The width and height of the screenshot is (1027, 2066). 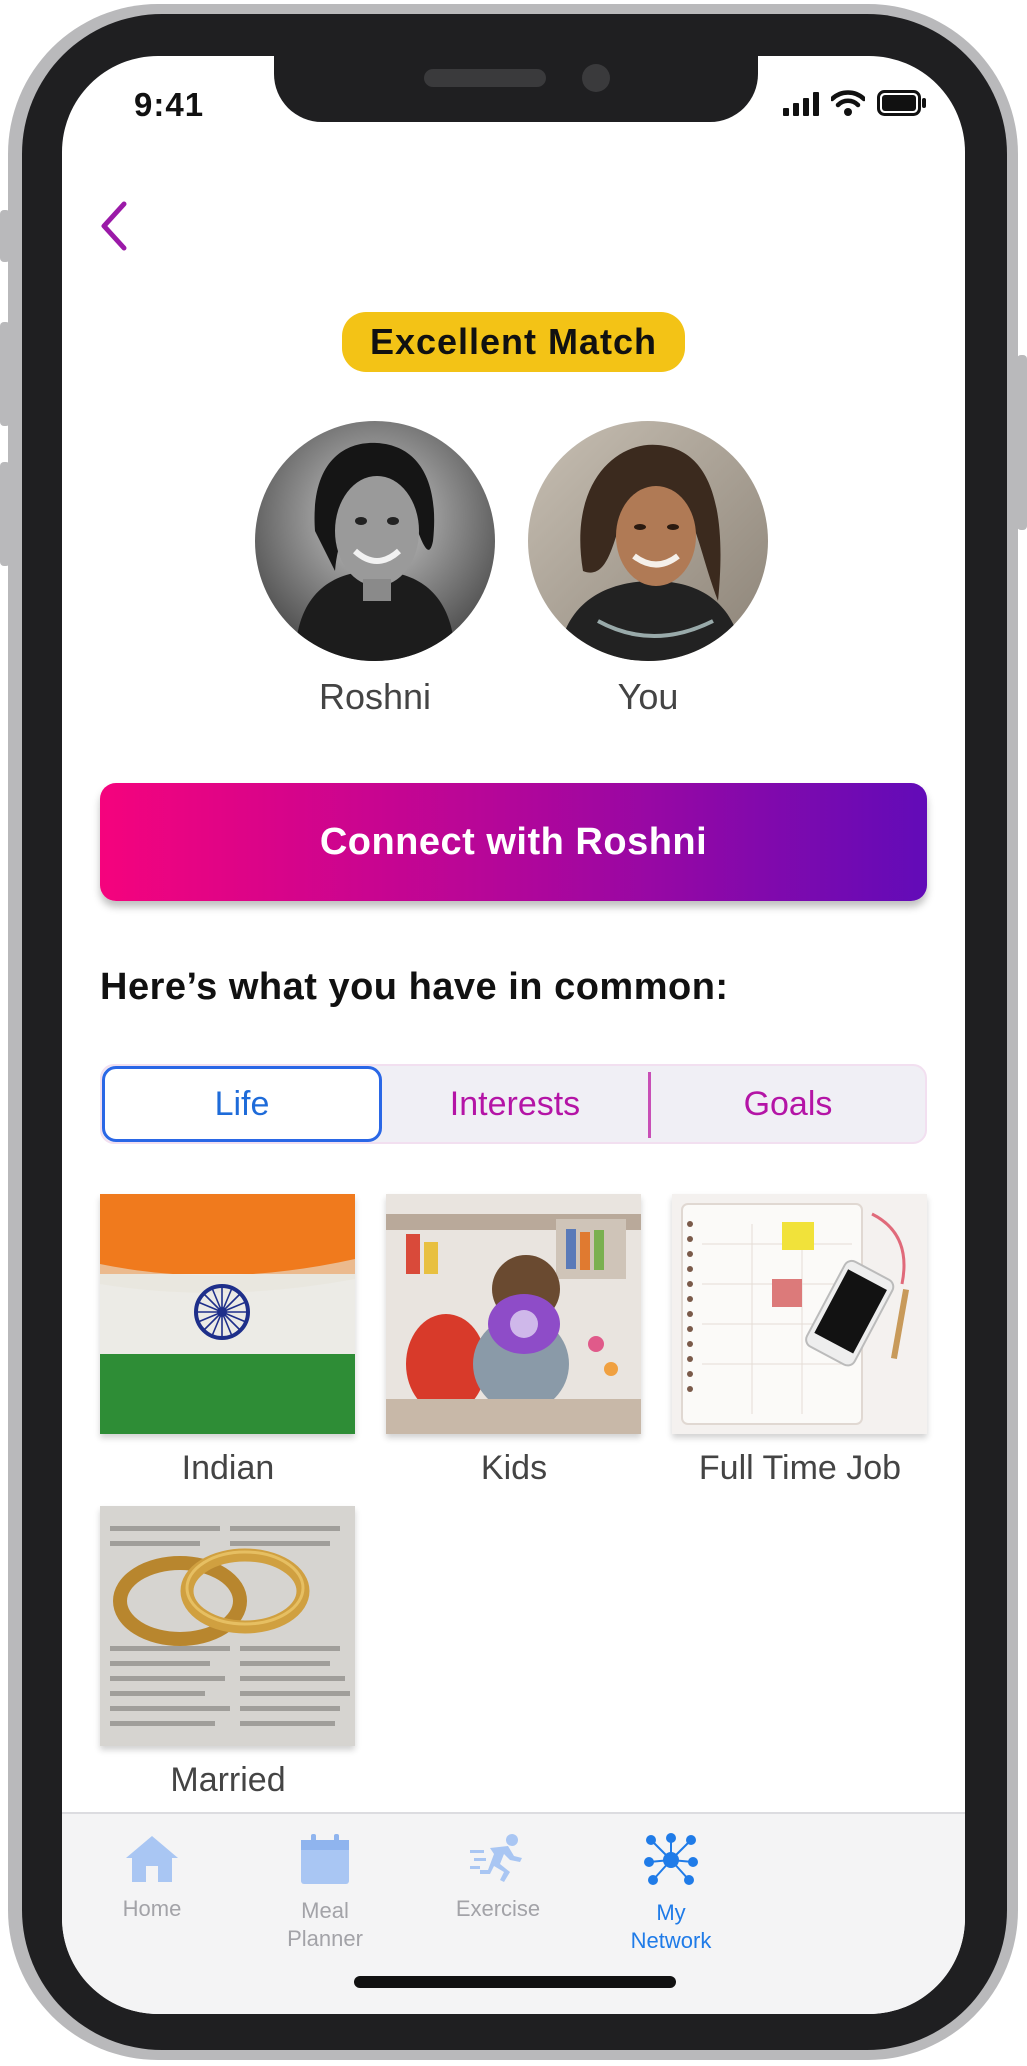 I want to click on tile-indian, so click(x=227, y=1314).